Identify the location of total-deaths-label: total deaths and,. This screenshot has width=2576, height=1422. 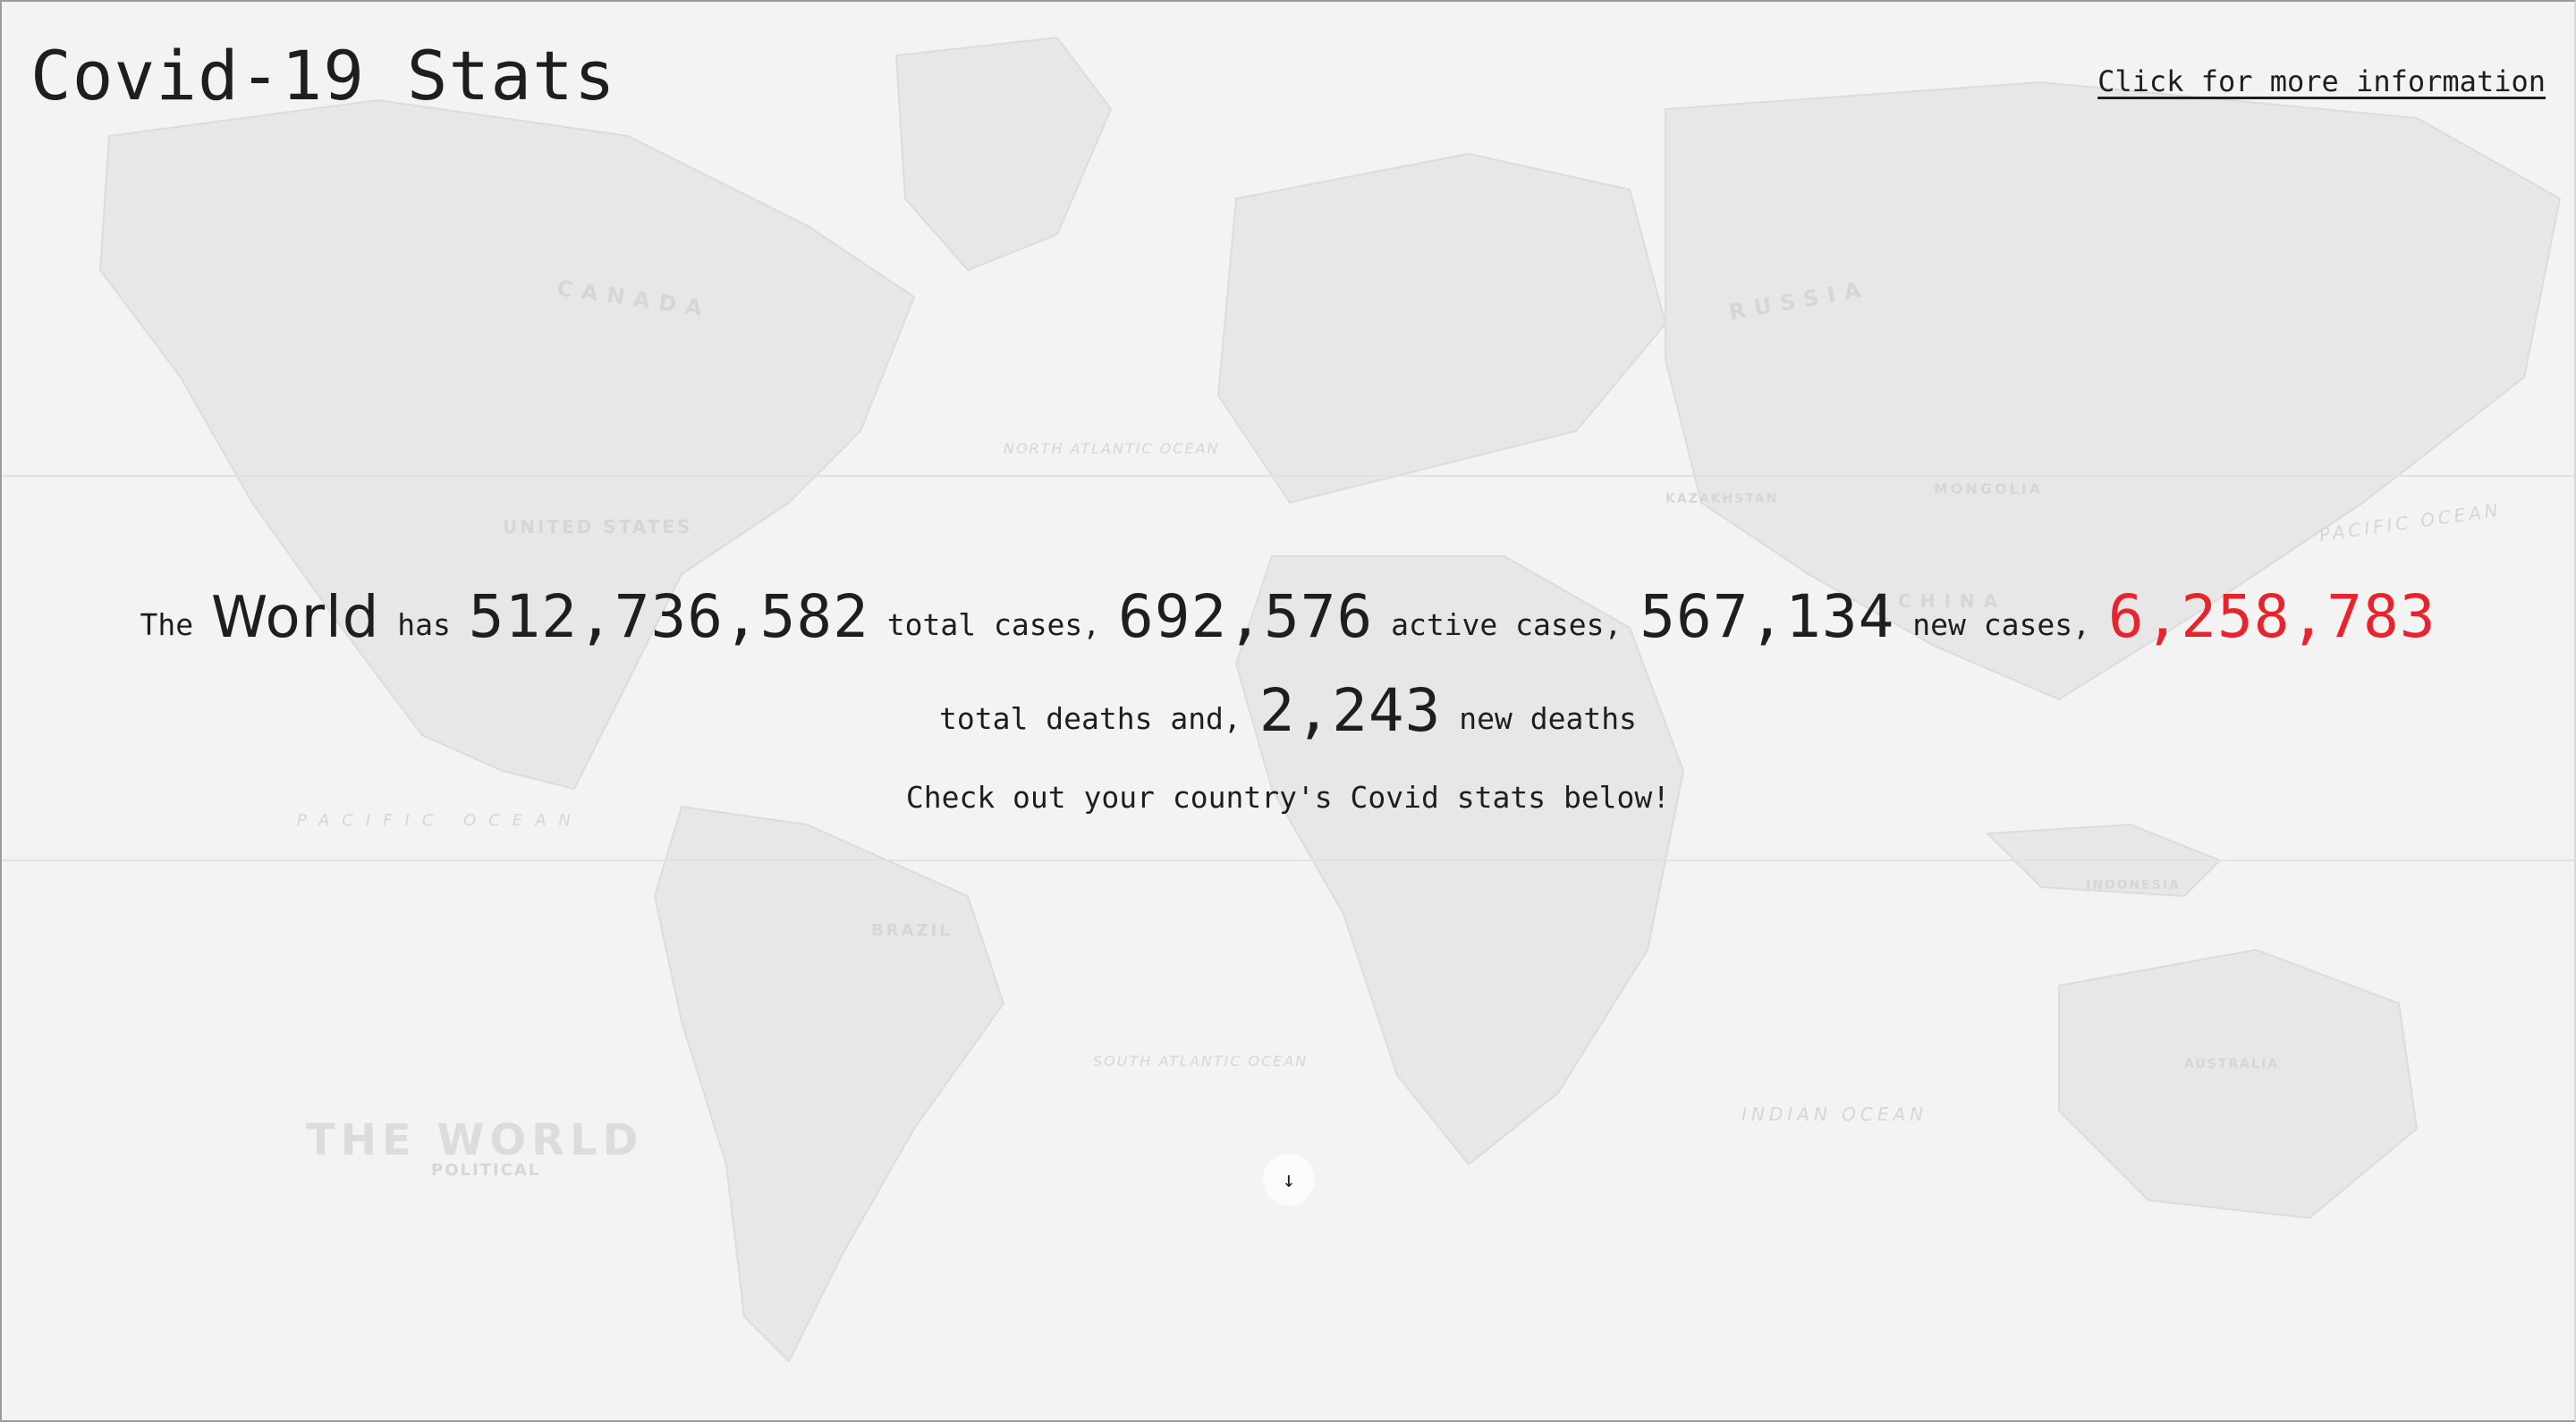
(1090, 718).